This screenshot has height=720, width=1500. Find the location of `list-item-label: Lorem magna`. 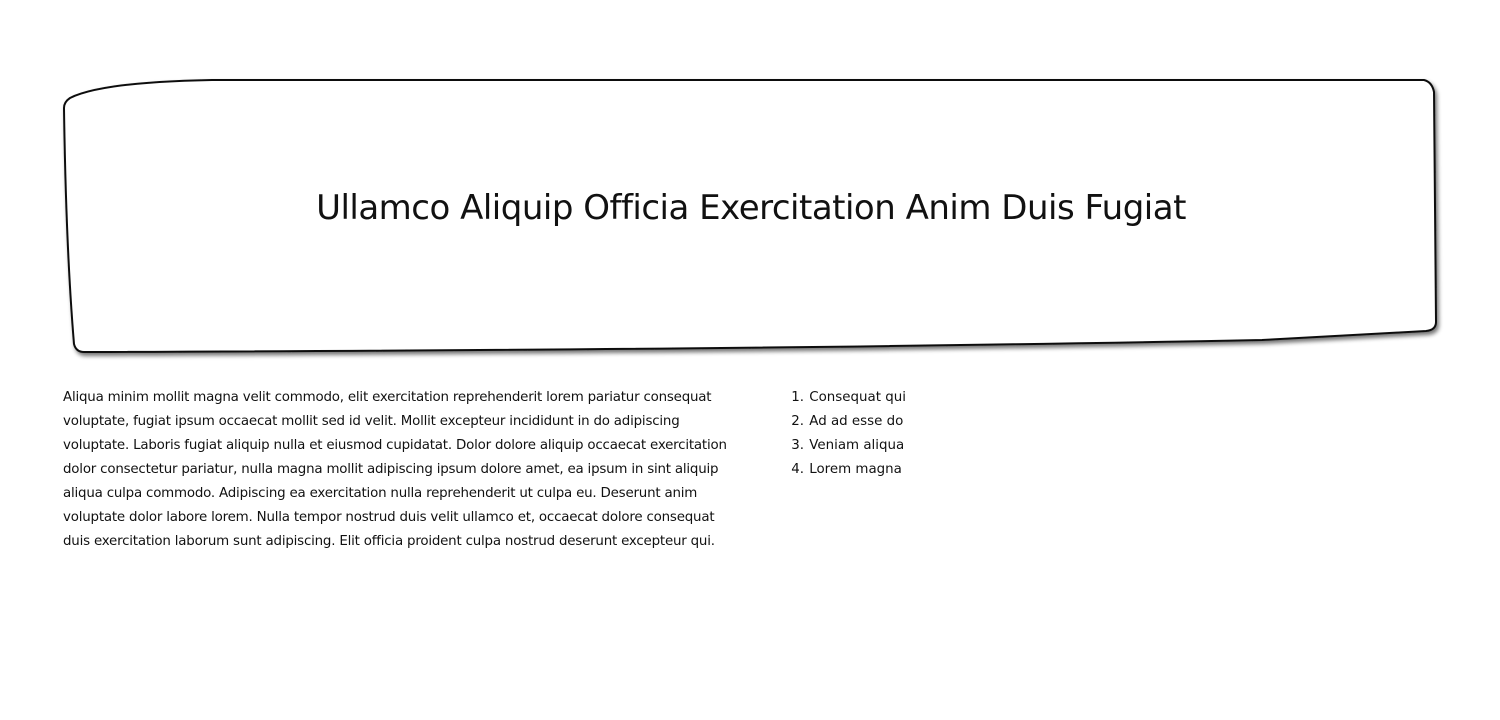

list-item-label: Lorem magna is located at coordinates (855, 469).